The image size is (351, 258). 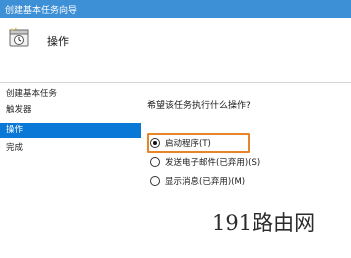 I want to click on watermark-logo: 191路由网, so click(x=264, y=223).